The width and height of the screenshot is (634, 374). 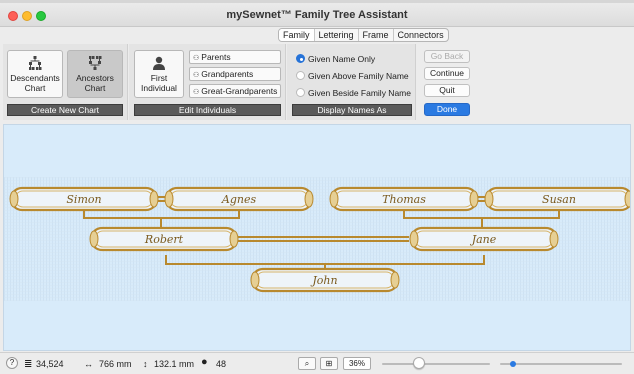 What do you see at coordinates (561, 364) in the screenshot?
I see `position-slider-track` at bounding box center [561, 364].